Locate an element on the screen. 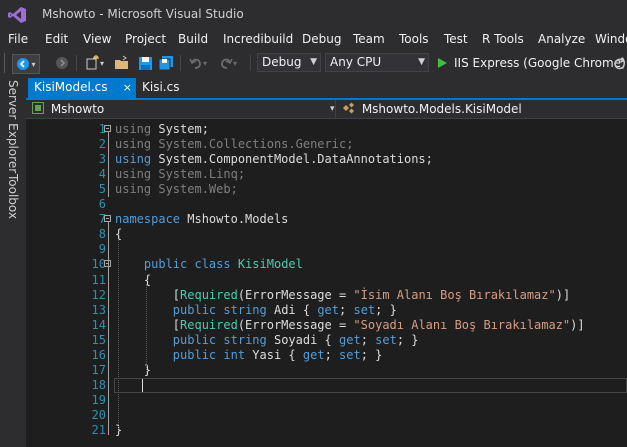 The width and height of the screenshot is (627, 447). save-all-icon is located at coordinates (165, 63).